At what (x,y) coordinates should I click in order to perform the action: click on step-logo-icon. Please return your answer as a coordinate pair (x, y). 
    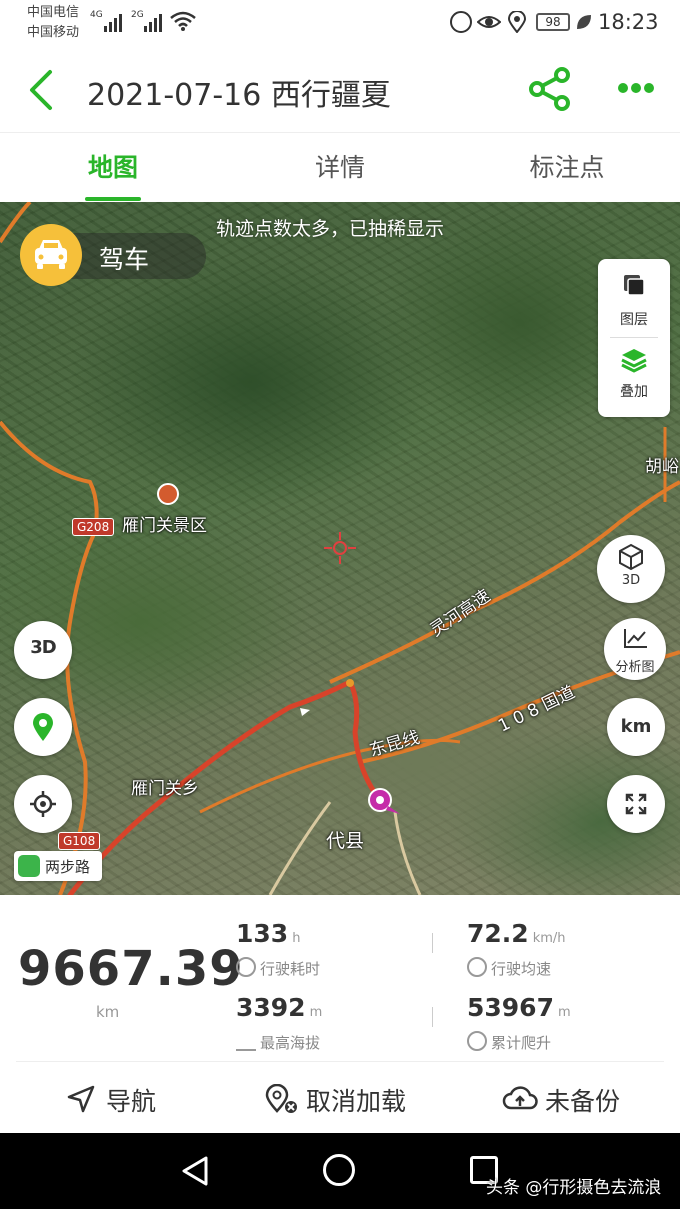
    Looking at the image, I should click on (29, 866).